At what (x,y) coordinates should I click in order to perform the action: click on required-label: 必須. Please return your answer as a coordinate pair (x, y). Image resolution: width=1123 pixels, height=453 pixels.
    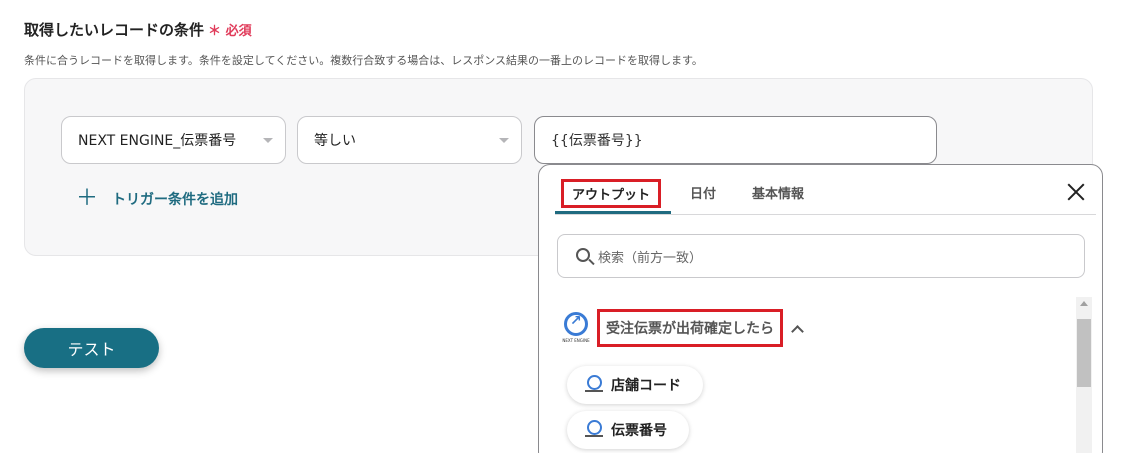
    Looking at the image, I should click on (238, 31).